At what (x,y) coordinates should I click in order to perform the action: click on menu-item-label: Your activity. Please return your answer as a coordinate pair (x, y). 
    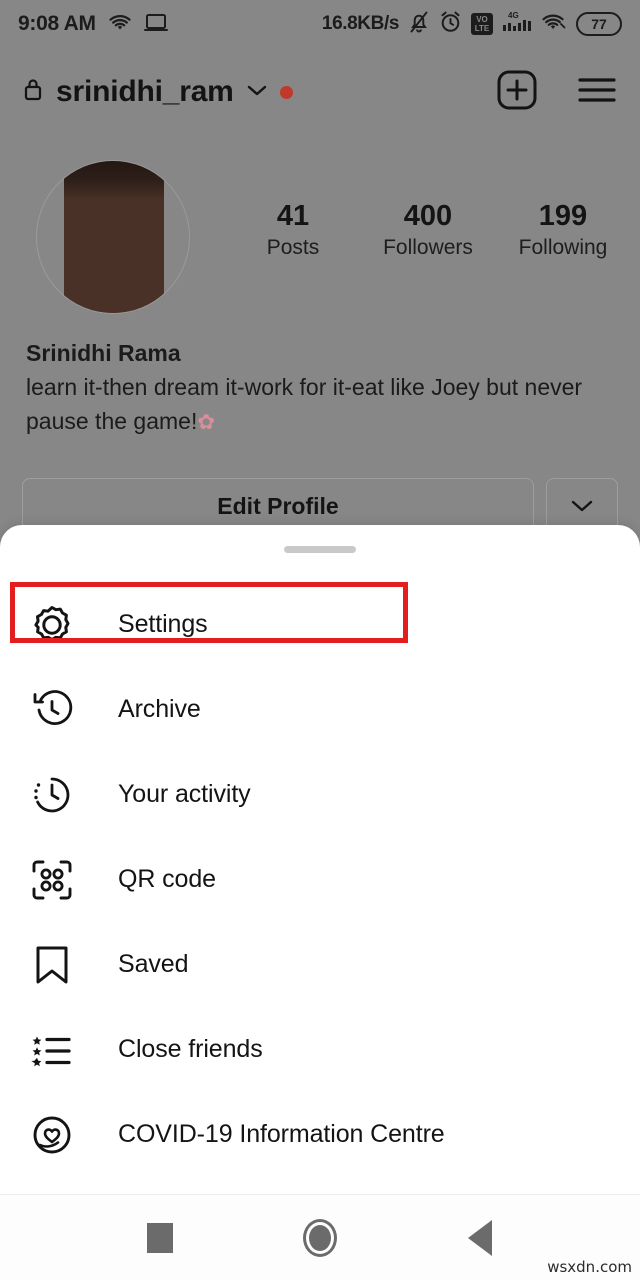
    Looking at the image, I should click on (184, 794).